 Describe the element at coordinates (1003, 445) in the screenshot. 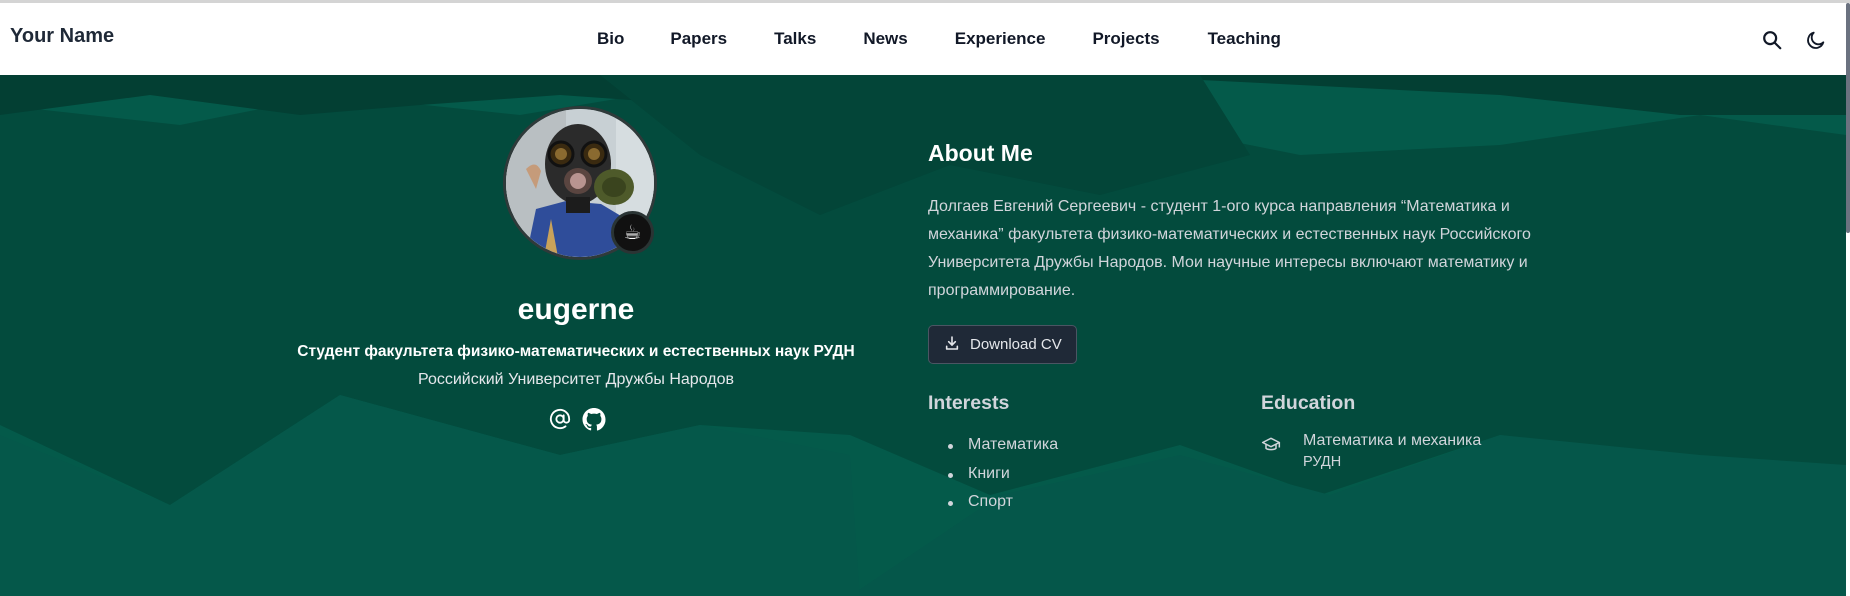

I see `list-item: Математика` at that location.